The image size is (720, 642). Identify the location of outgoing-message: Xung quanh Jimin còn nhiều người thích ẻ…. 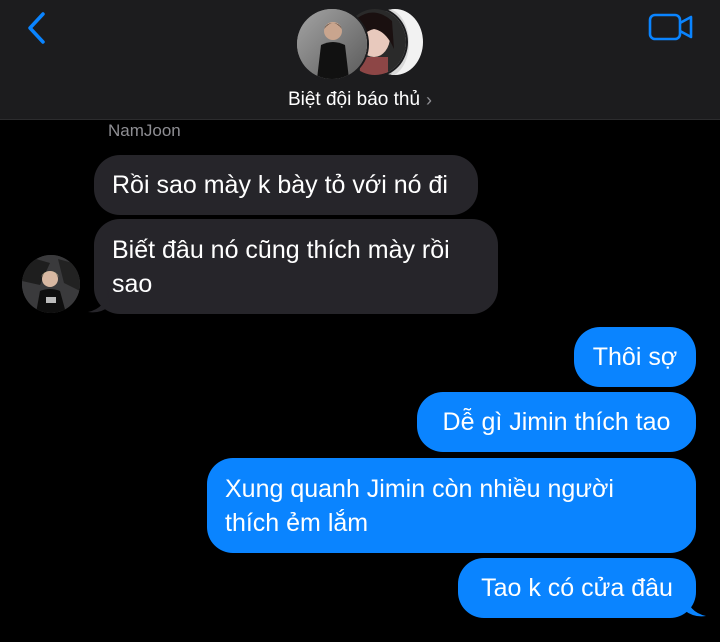
(451, 505).